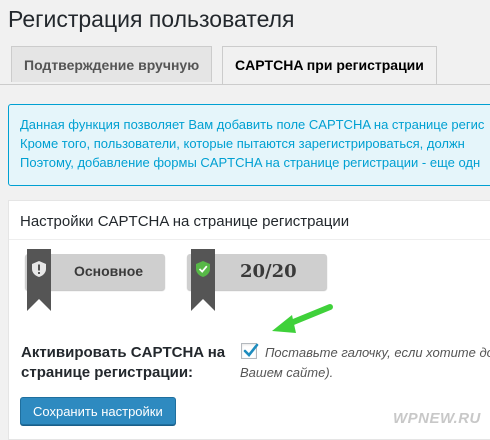  Describe the element at coordinates (249, 239) in the screenshot. I see `postbox-divider` at that location.